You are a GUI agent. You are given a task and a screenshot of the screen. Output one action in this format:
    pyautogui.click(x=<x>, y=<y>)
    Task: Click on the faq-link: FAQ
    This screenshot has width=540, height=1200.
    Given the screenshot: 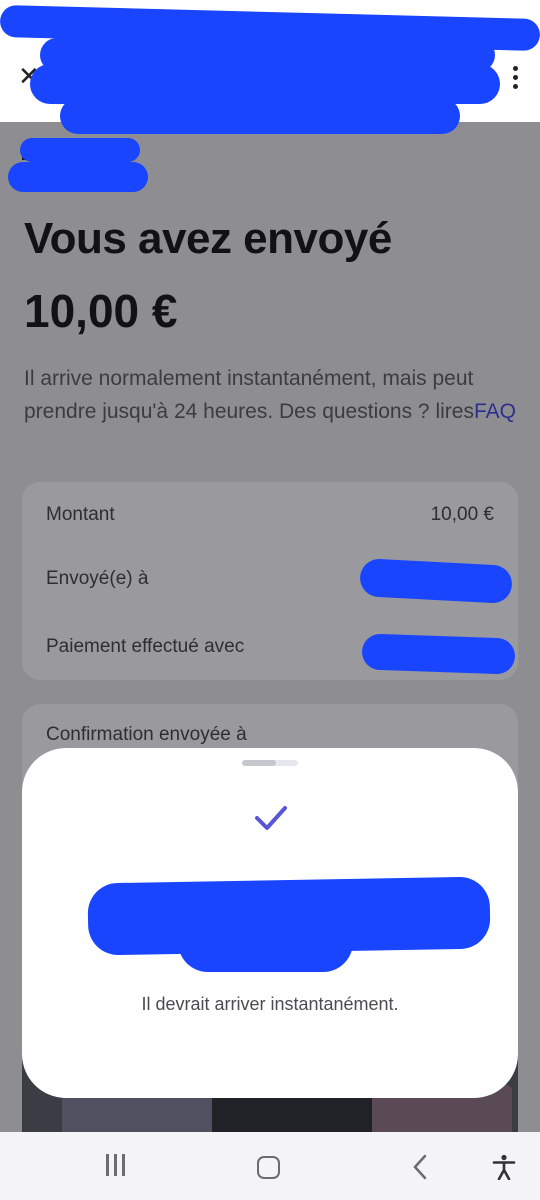 What is the action you would take?
    pyautogui.click(x=495, y=411)
    